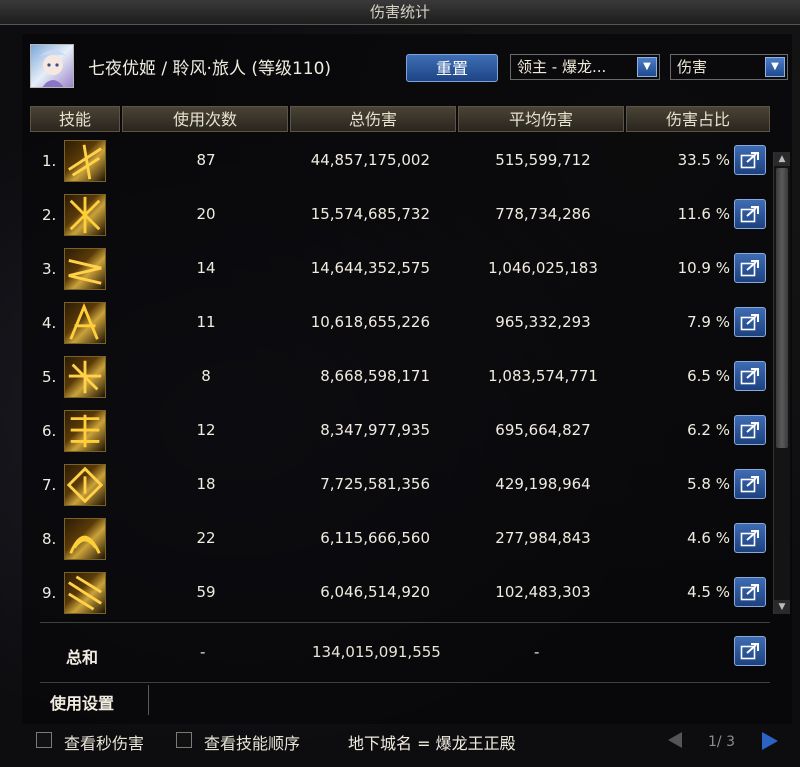 The height and width of the screenshot is (767, 800). Describe the element at coordinates (770, 741) in the screenshot. I see `next-page-icon` at that location.